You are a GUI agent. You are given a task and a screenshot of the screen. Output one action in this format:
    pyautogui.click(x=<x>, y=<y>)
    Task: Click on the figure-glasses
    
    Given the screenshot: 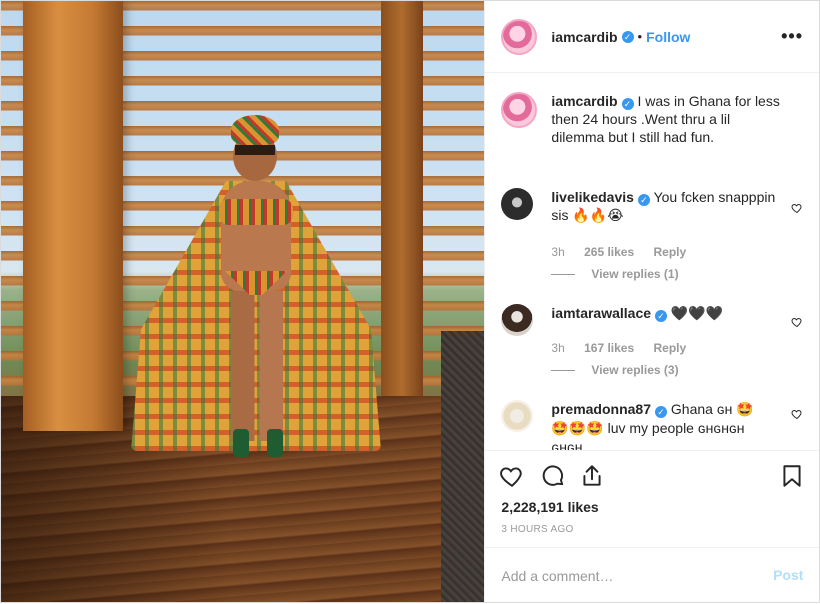 What is the action you would take?
    pyautogui.click(x=255, y=150)
    